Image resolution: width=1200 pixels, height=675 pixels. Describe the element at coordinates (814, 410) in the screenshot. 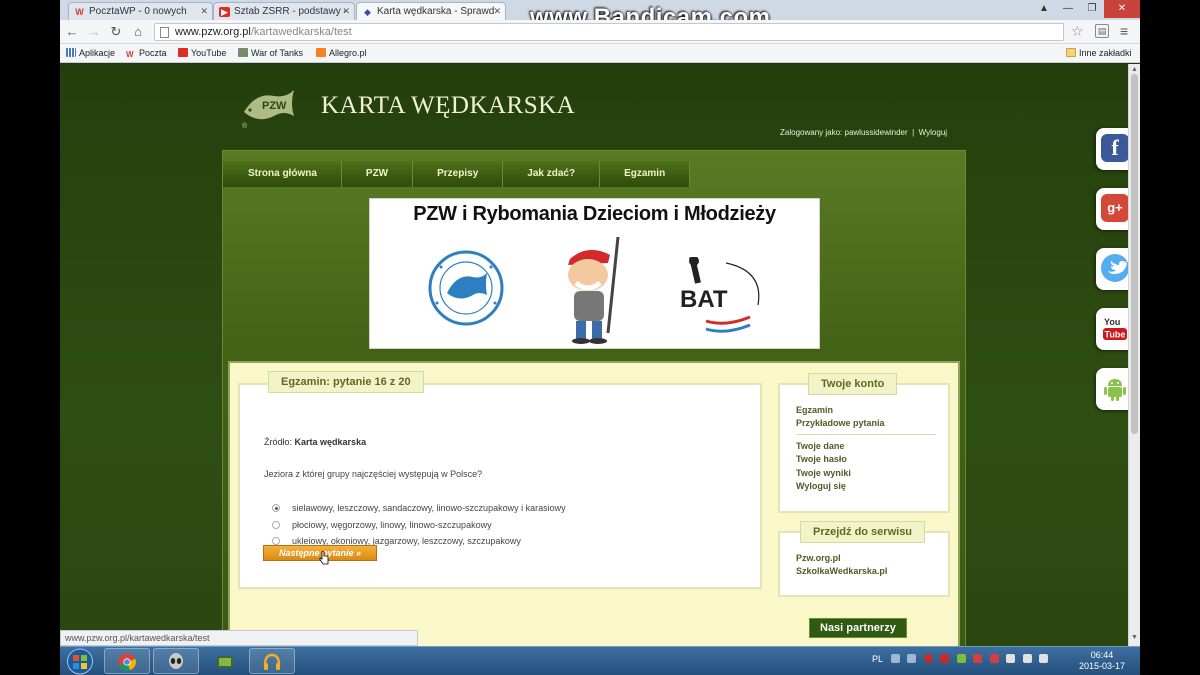

I see `link-egzamin: Egzamin` at that location.